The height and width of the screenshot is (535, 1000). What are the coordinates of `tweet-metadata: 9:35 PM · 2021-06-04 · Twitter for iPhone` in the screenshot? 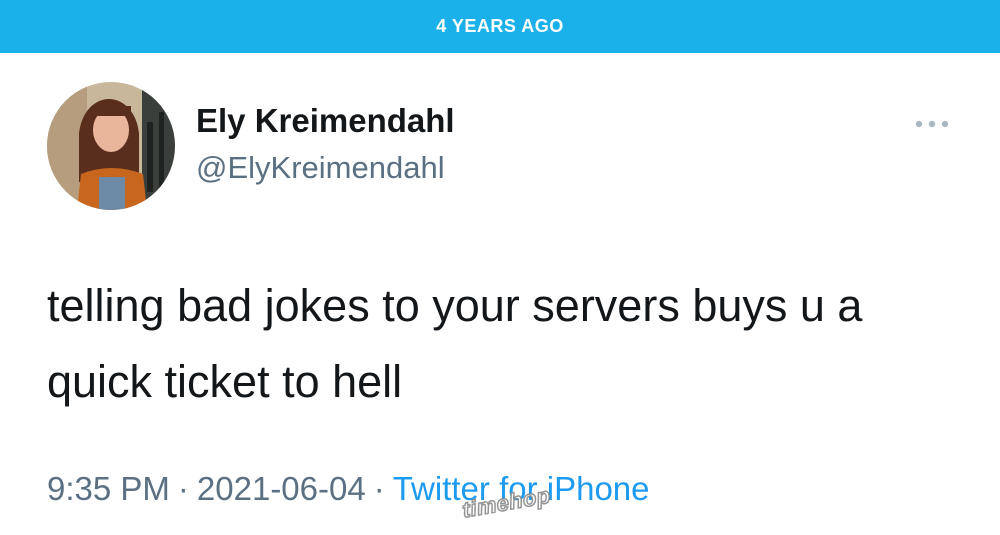 It's located at (348, 489).